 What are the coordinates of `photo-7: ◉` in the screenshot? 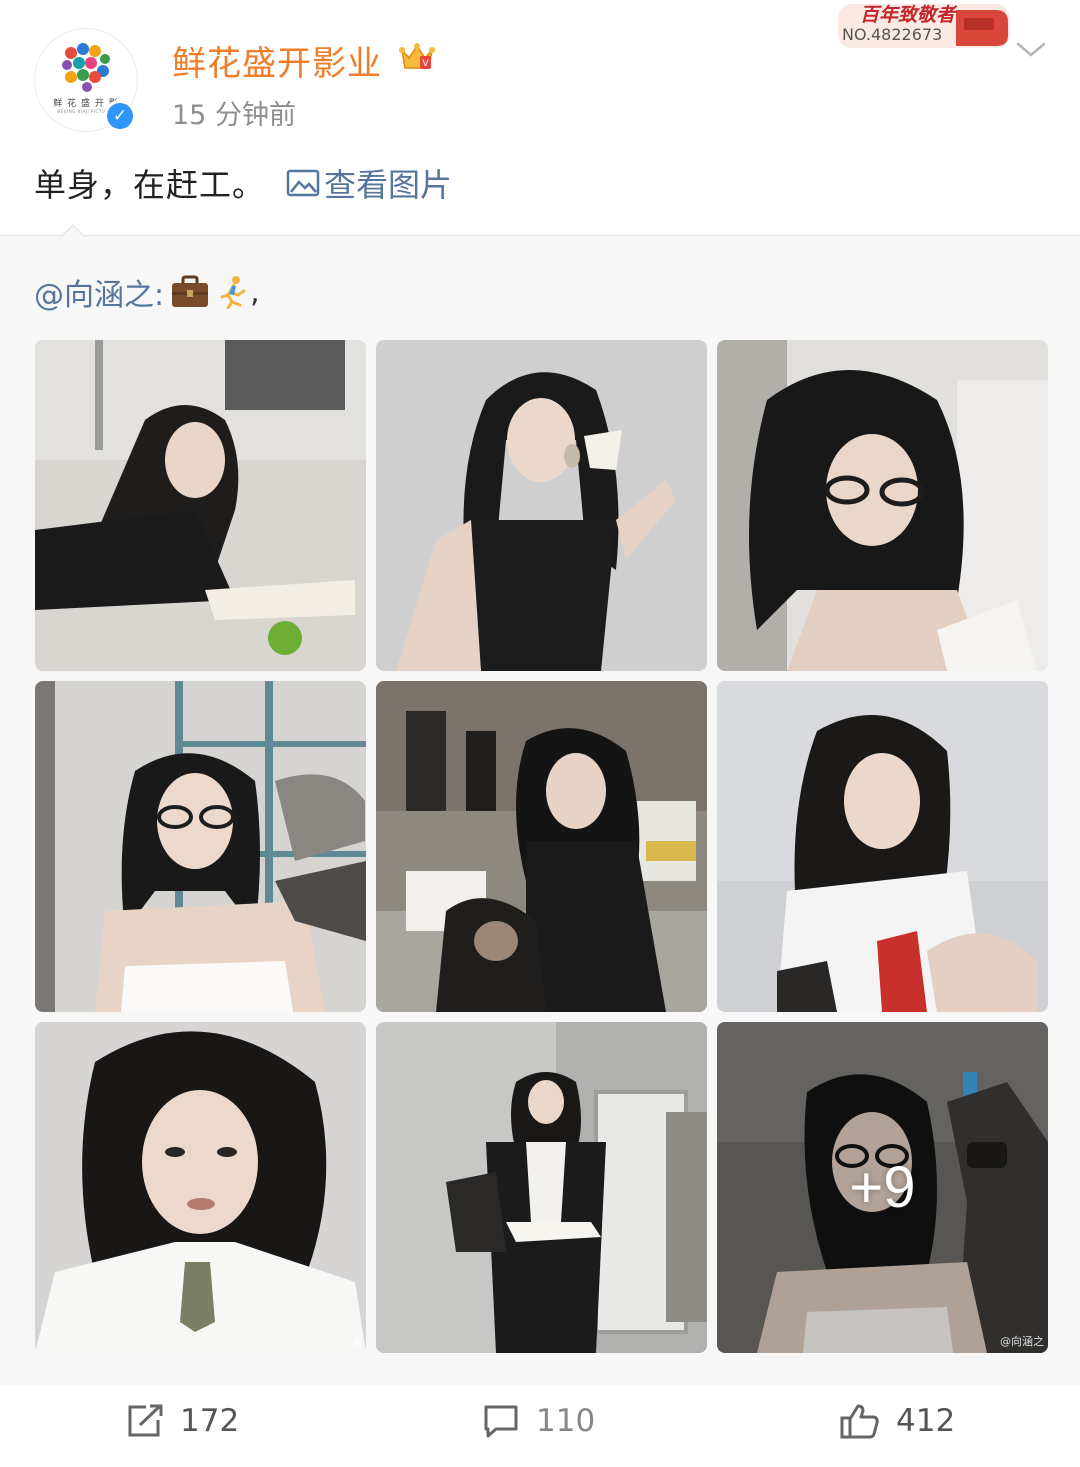 It's located at (200, 1187).